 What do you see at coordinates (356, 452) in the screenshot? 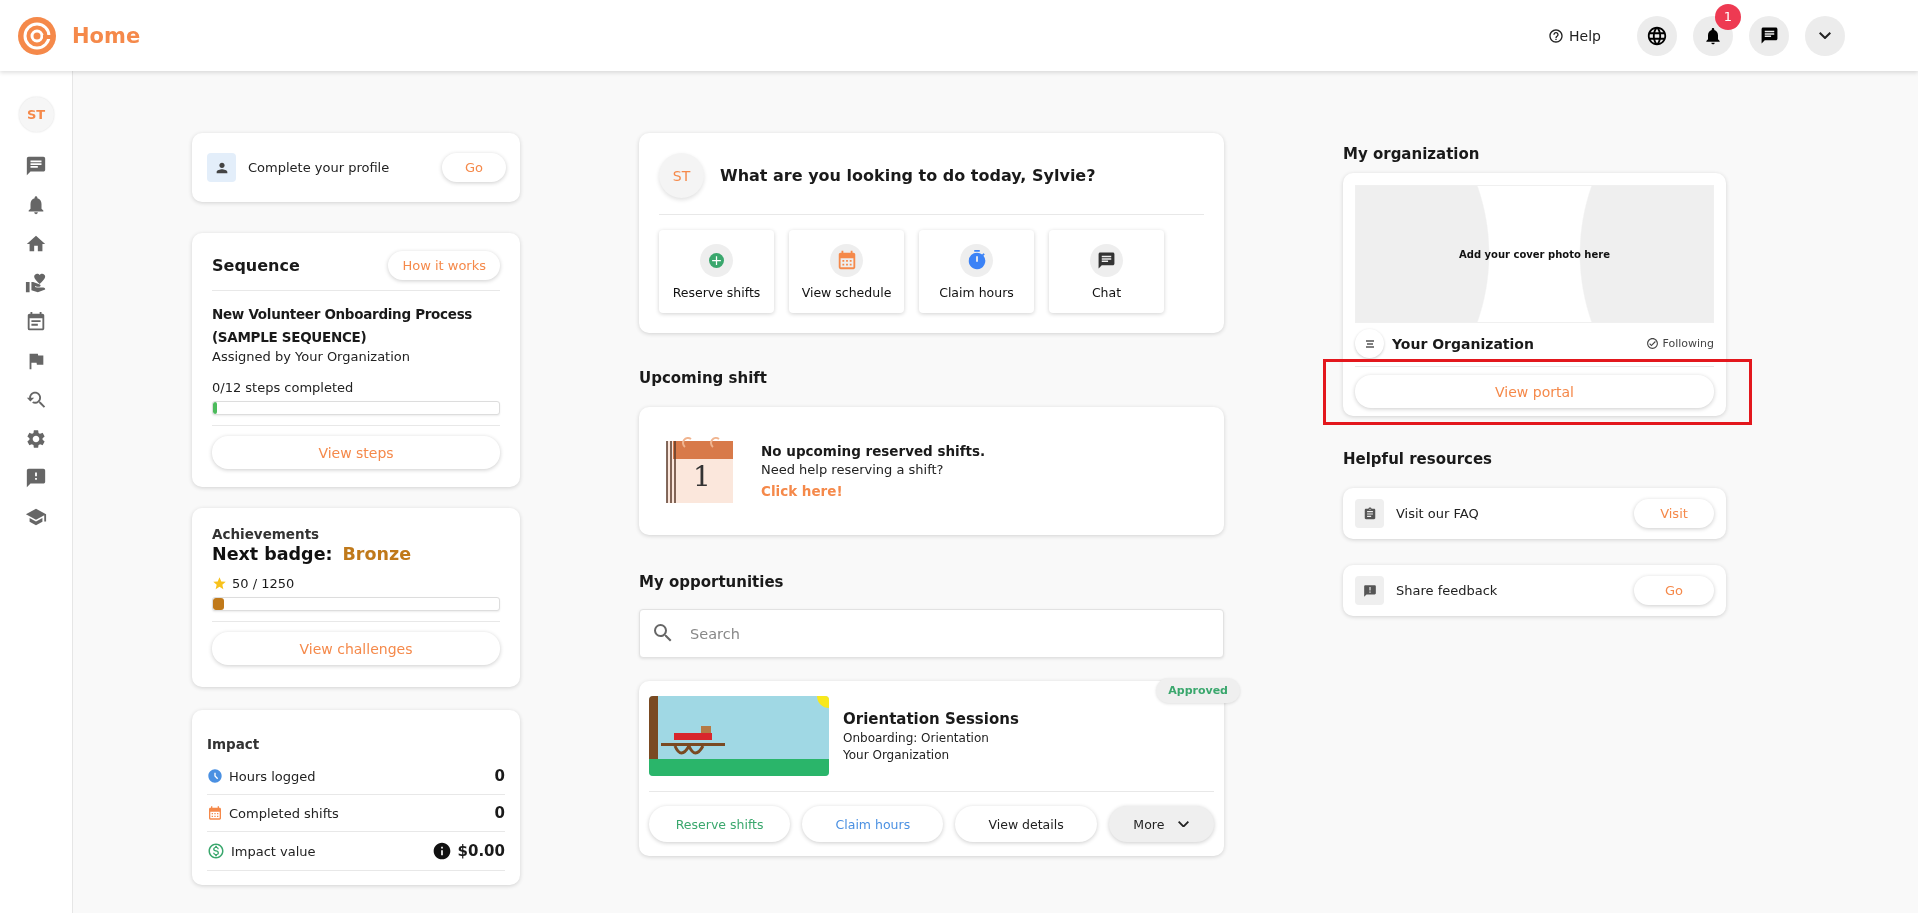
I see `view-steps-button: View steps` at bounding box center [356, 452].